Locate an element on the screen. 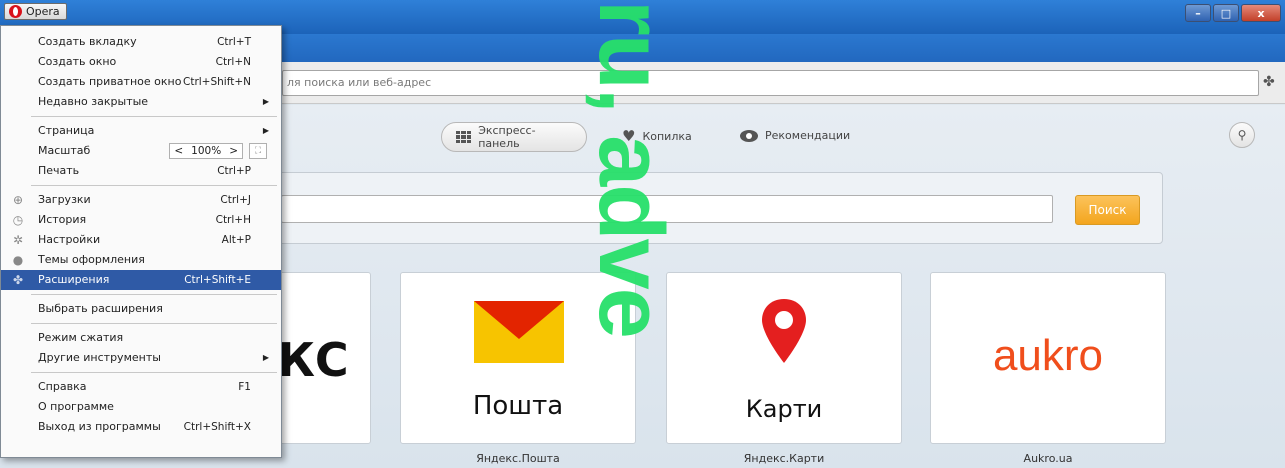 The height and width of the screenshot is (468, 1285). menu-item-themes: ● Темы оформления is located at coordinates (141, 260).